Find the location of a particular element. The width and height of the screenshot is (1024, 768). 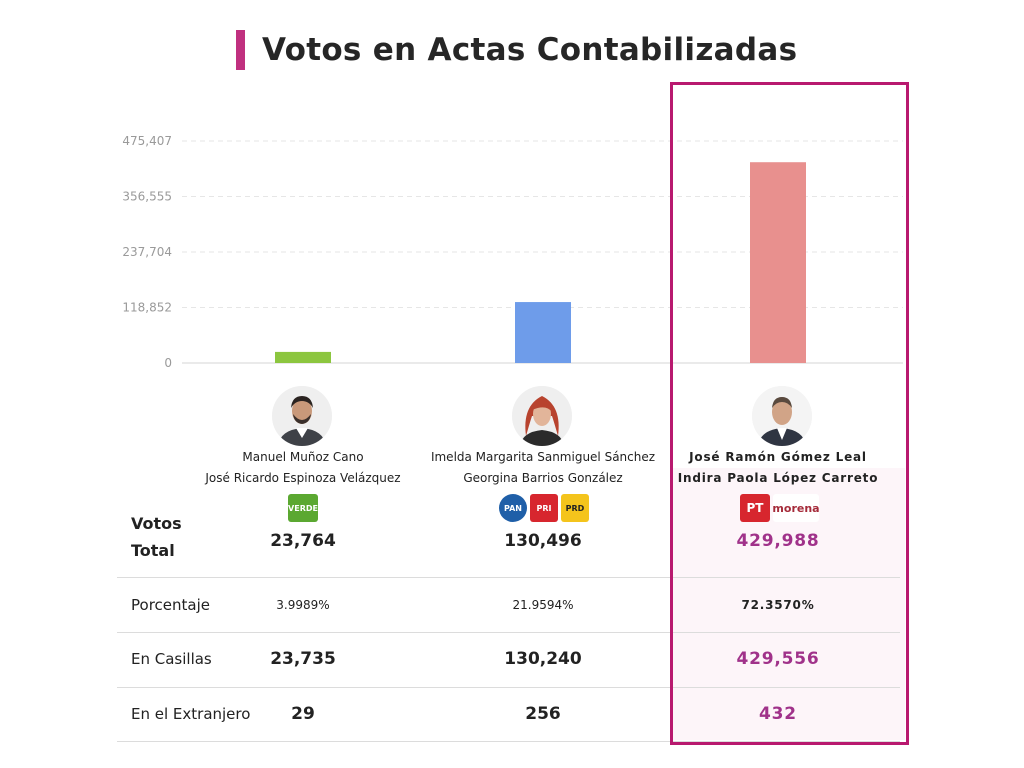

candidate-2-photo is located at coordinates (542, 416).